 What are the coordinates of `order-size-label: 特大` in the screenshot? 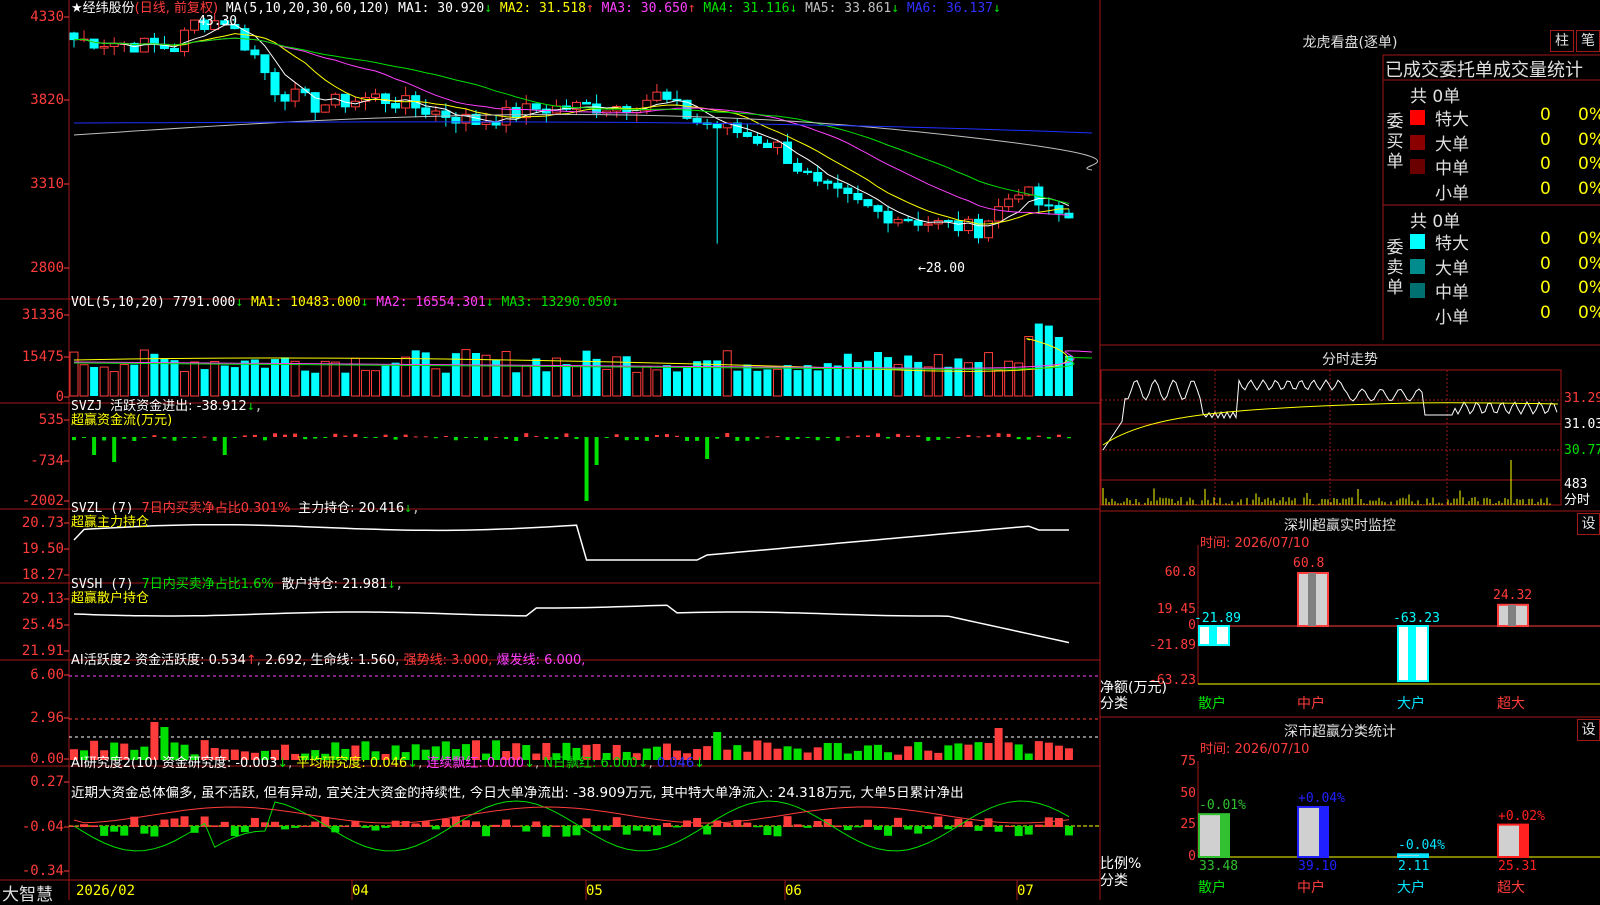 It's located at (1452, 244).